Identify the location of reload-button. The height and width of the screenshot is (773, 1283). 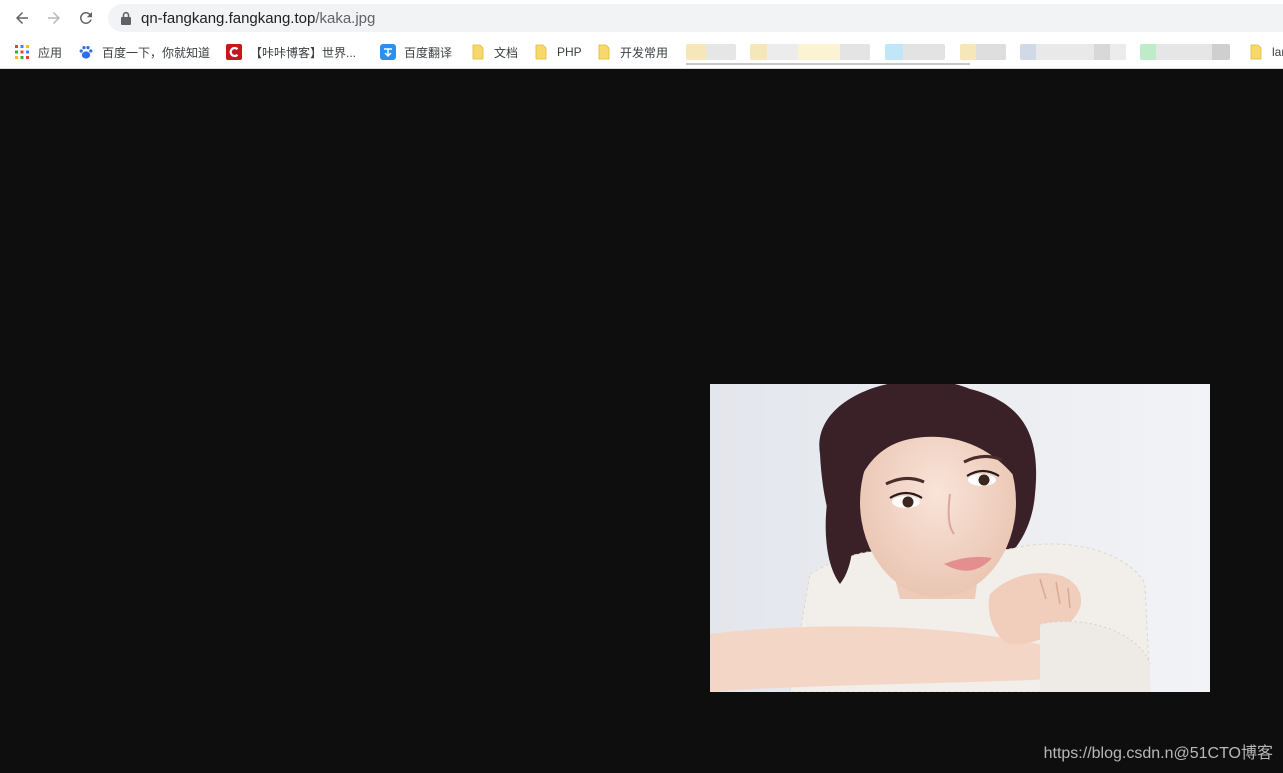
(86, 18).